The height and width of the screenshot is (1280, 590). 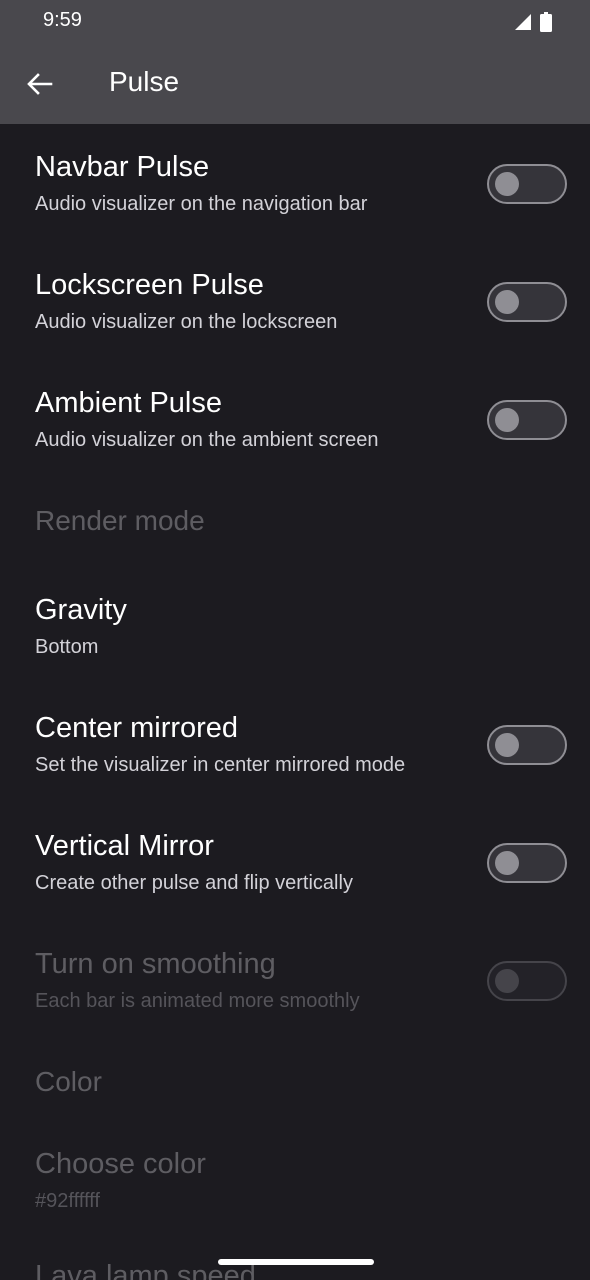 What do you see at coordinates (295, 626) in the screenshot?
I see `setting-gravity: Gravity Bottom` at bounding box center [295, 626].